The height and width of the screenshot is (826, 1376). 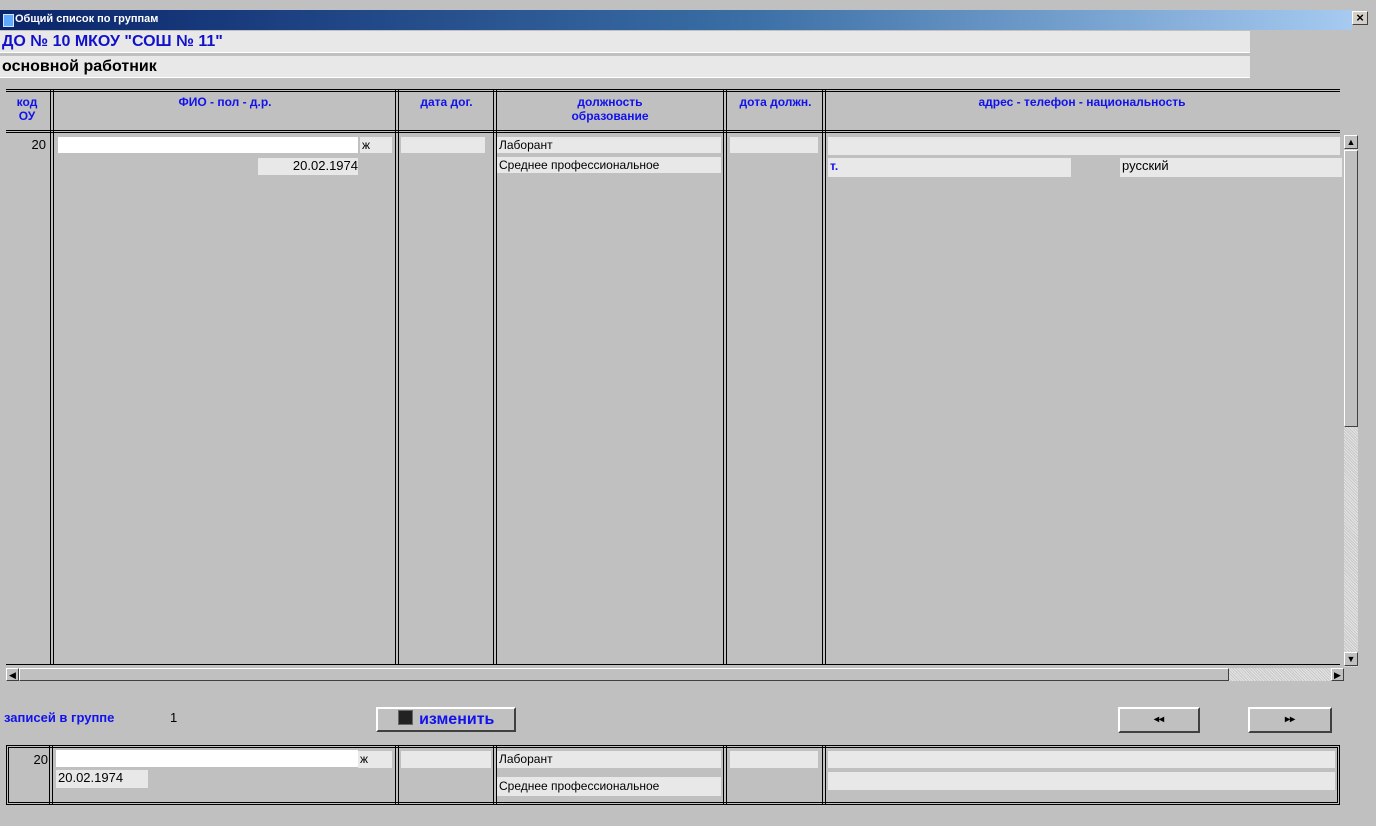 I want to click on prev-record-button: ◂◂, so click(x=1159, y=720).